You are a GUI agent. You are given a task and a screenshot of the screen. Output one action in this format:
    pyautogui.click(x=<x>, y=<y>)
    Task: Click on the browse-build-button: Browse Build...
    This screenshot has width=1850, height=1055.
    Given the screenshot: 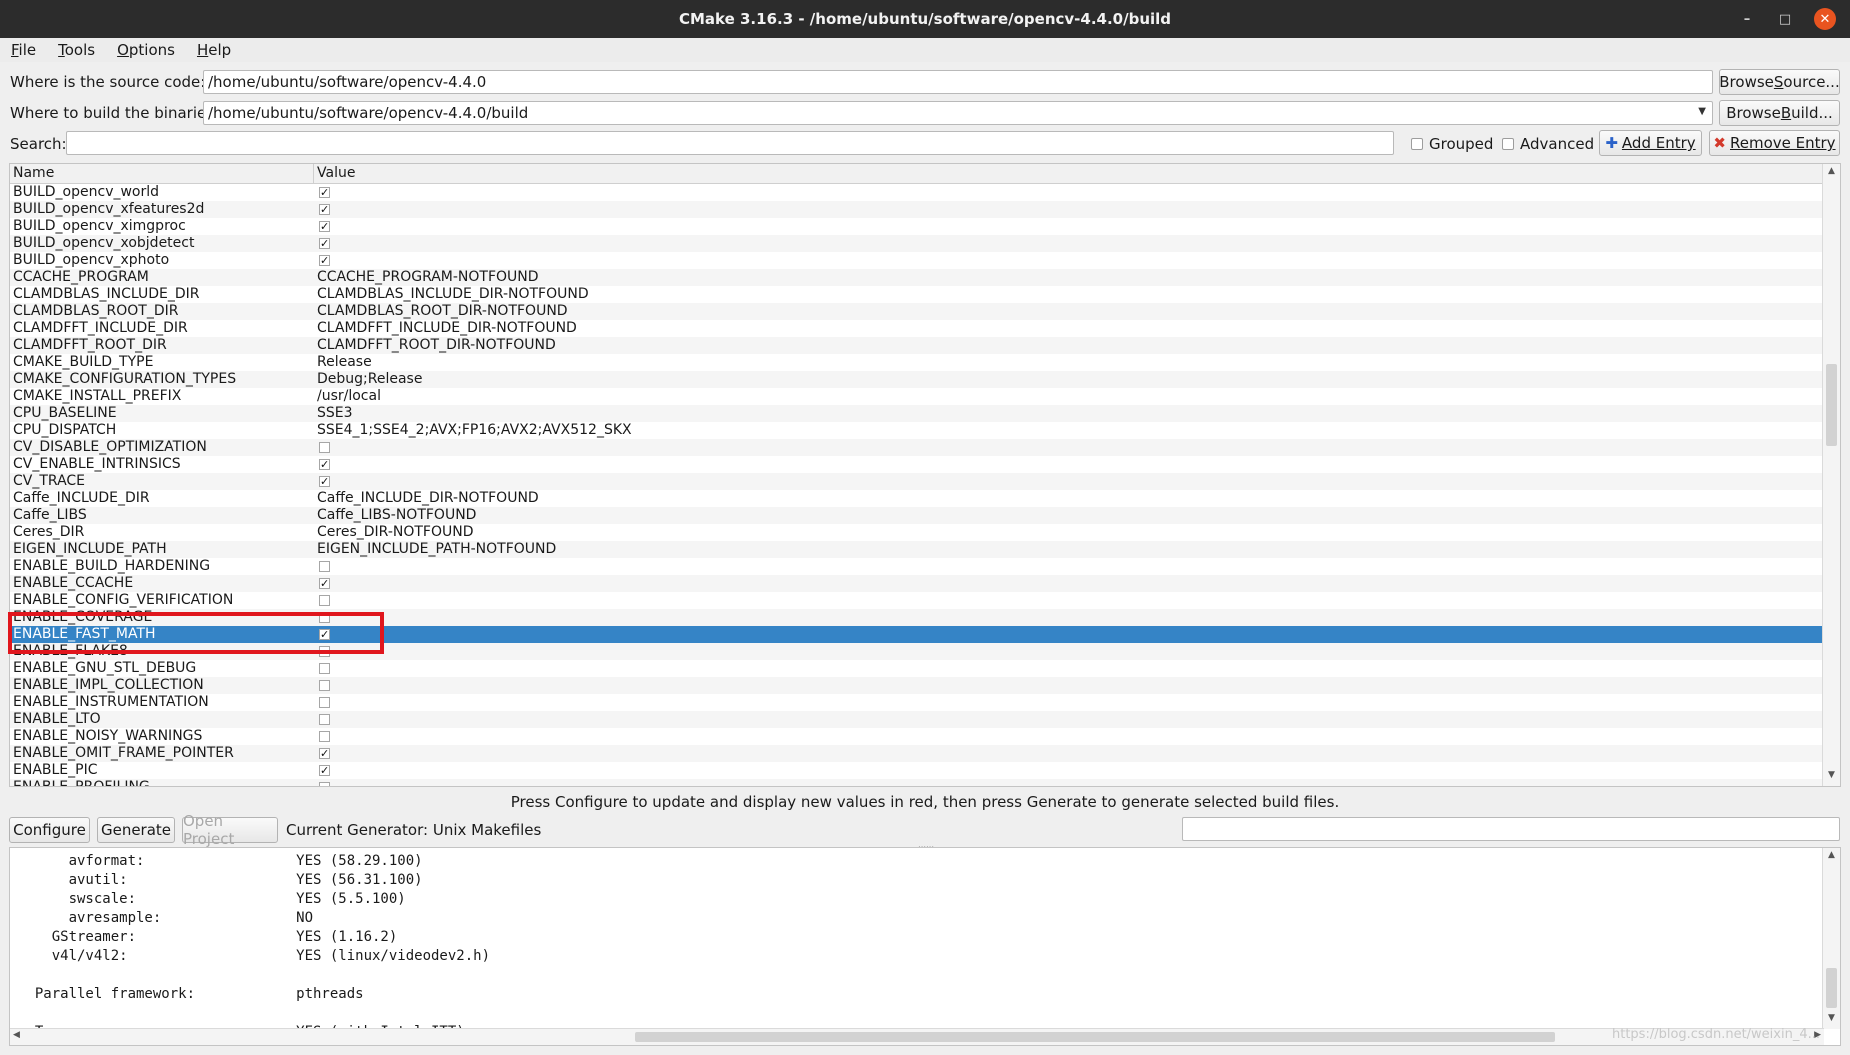 What is the action you would take?
    pyautogui.click(x=1779, y=113)
    